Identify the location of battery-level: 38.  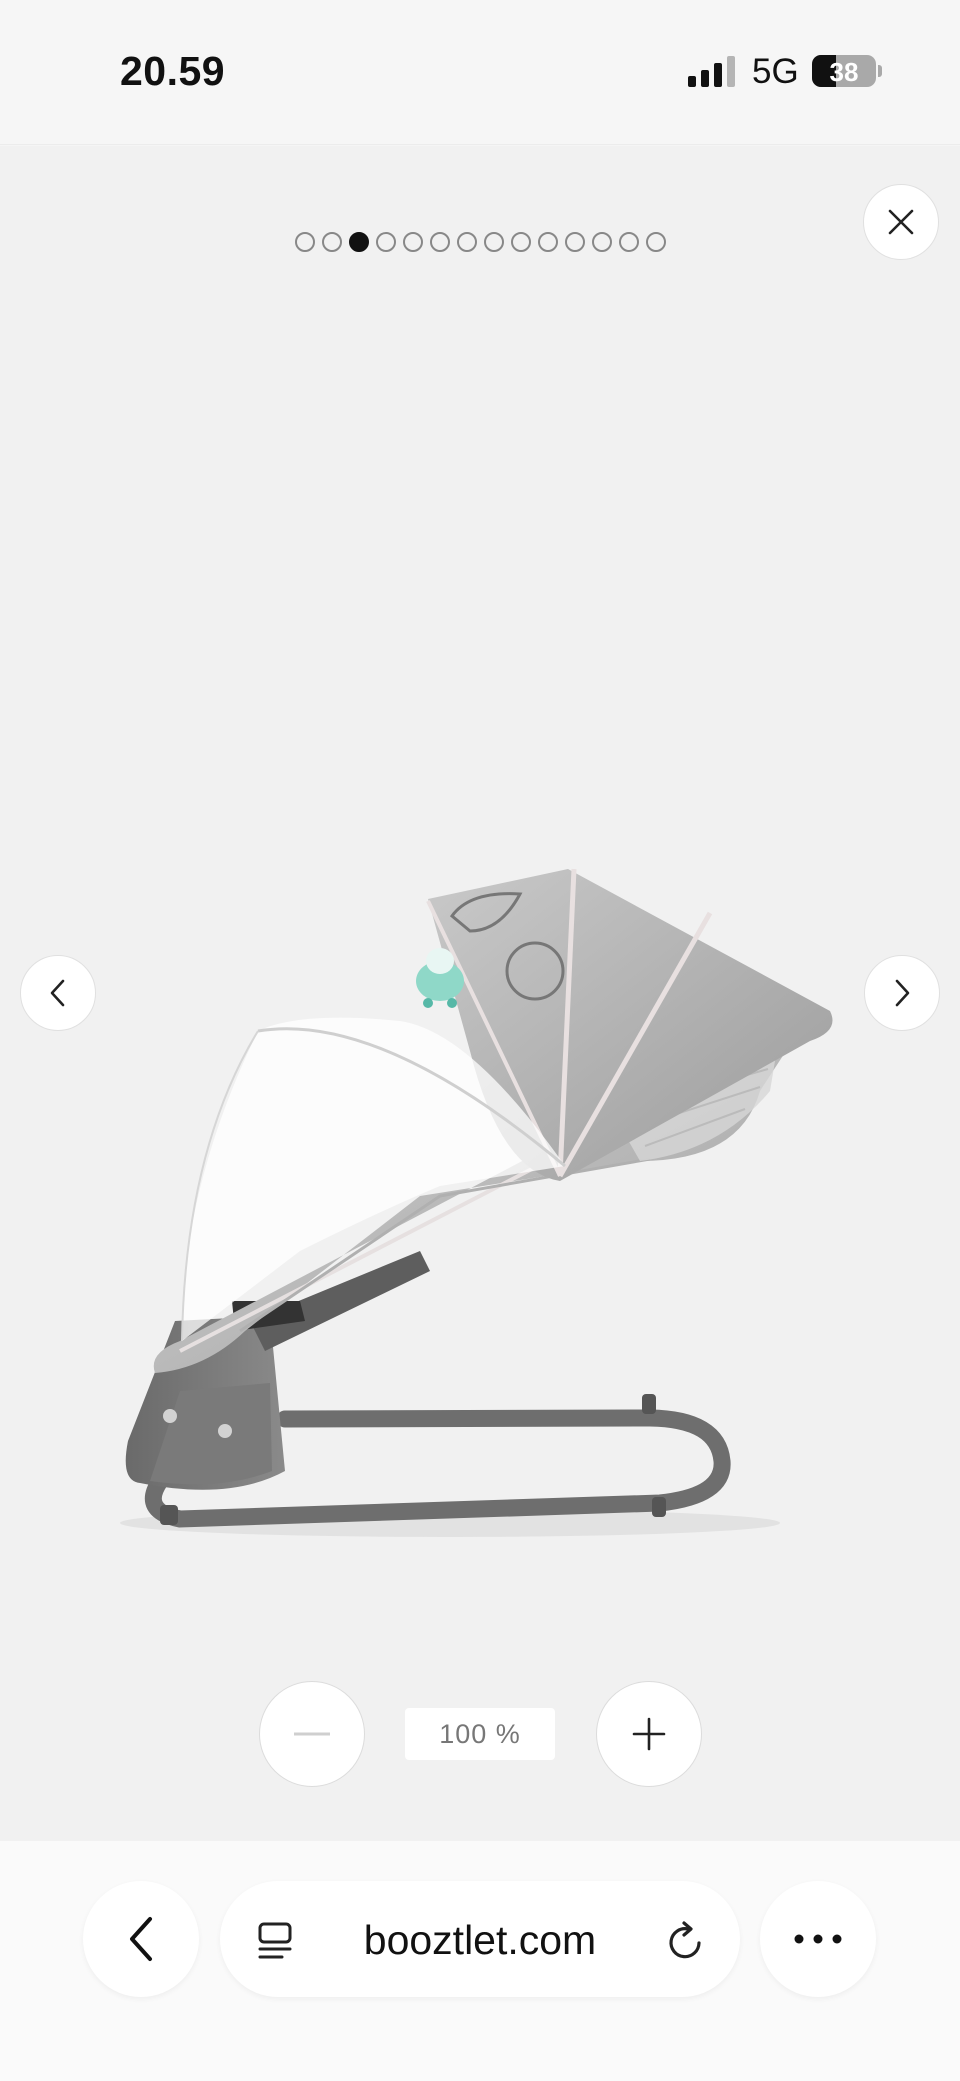
(844, 72).